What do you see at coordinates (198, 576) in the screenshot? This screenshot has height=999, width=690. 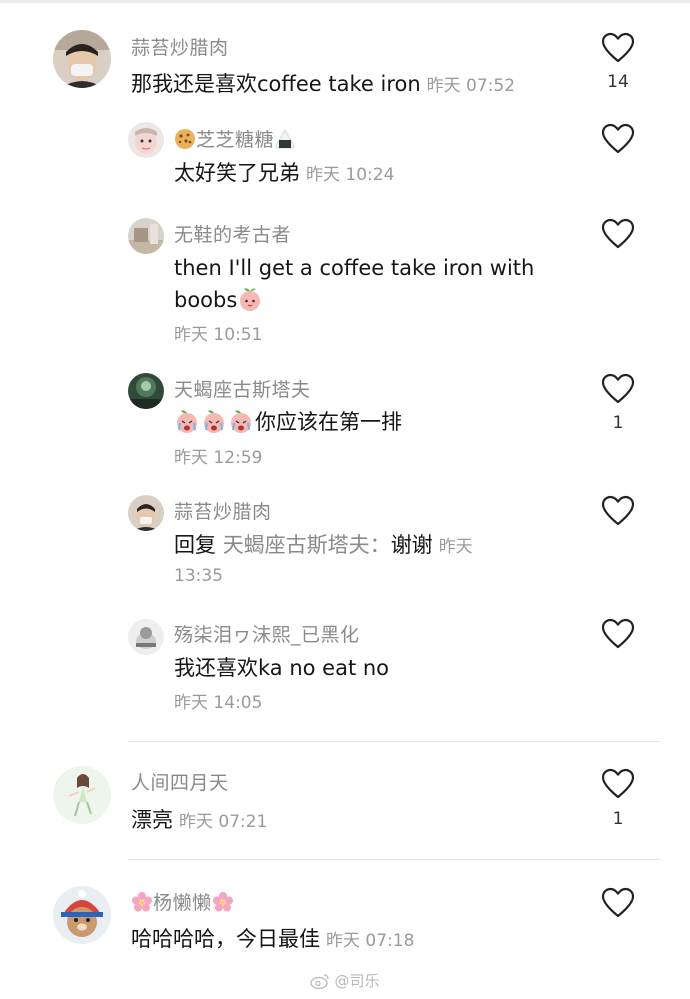 I see `timestamp-continued: 13:35` at bounding box center [198, 576].